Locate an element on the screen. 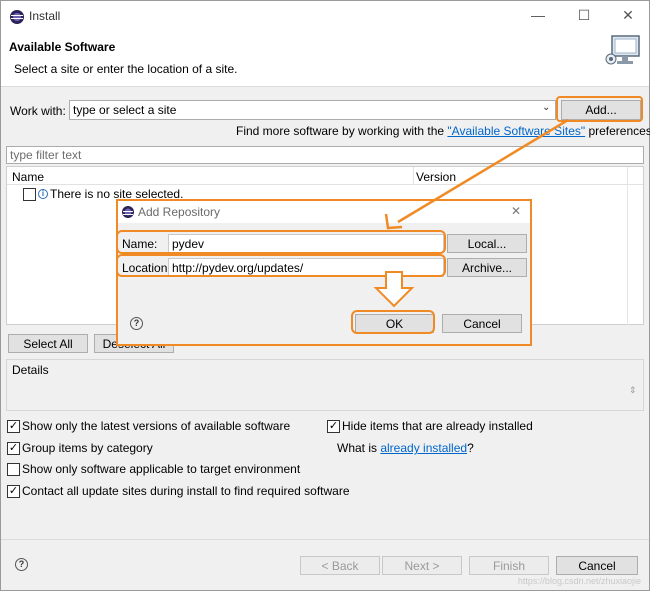 The image size is (650, 591). down-arrow-icon is located at coordinates (394, 289).